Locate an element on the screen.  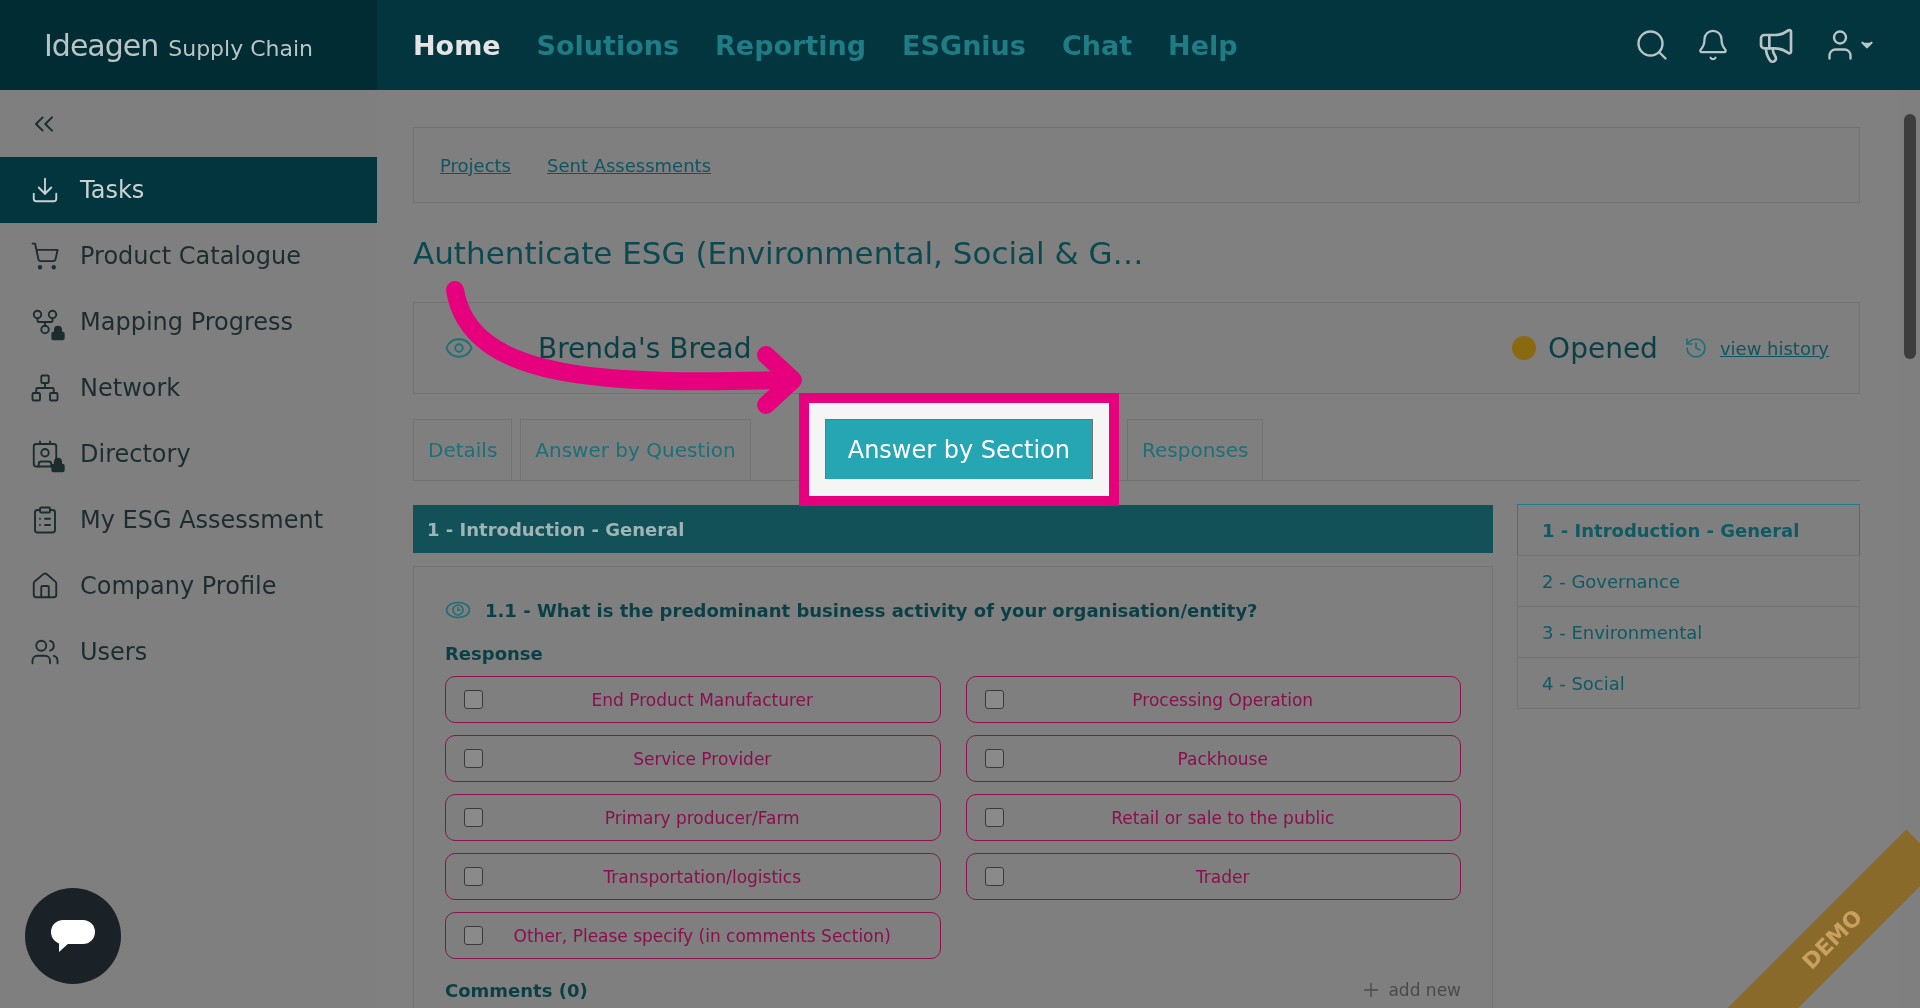
tab: Answer by Section is located at coordinates (958, 449).